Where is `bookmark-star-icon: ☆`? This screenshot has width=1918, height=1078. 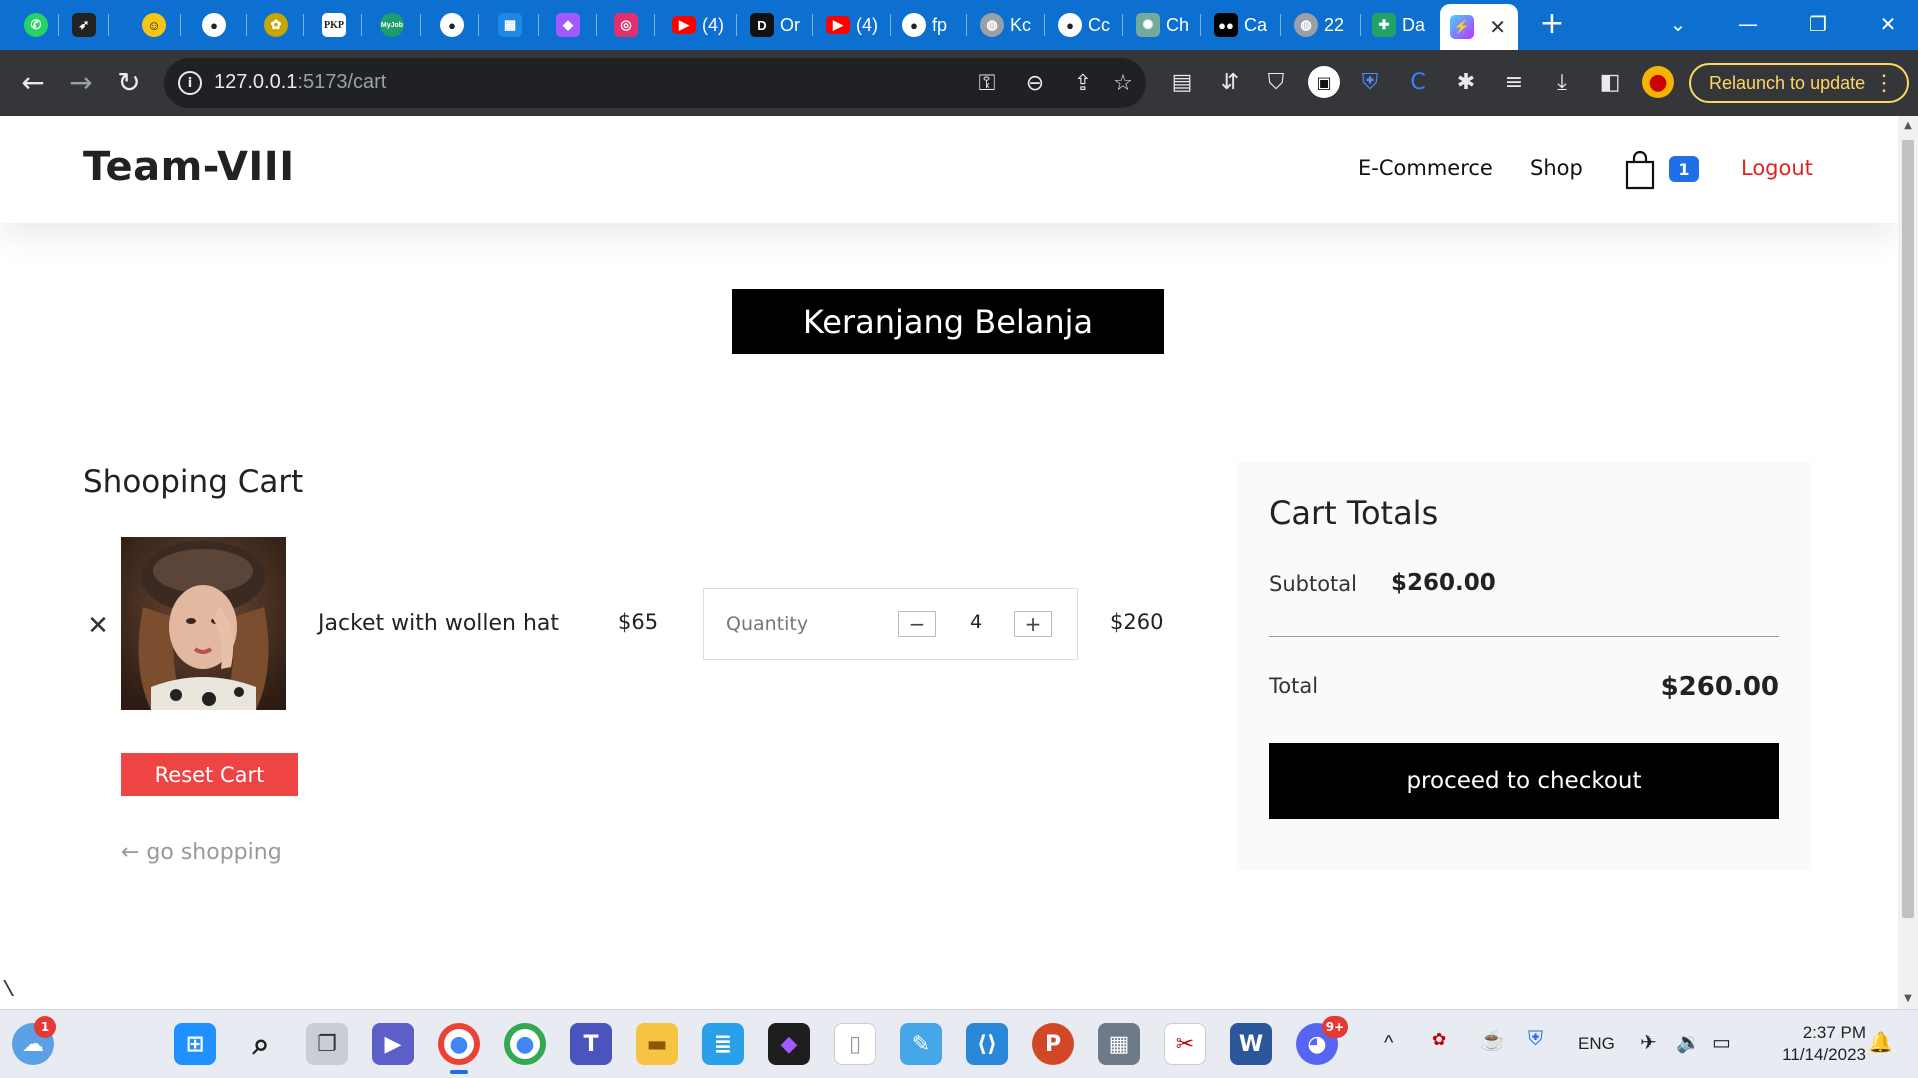 bookmark-star-icon: ☆ is located at coordinates (1123, 83).